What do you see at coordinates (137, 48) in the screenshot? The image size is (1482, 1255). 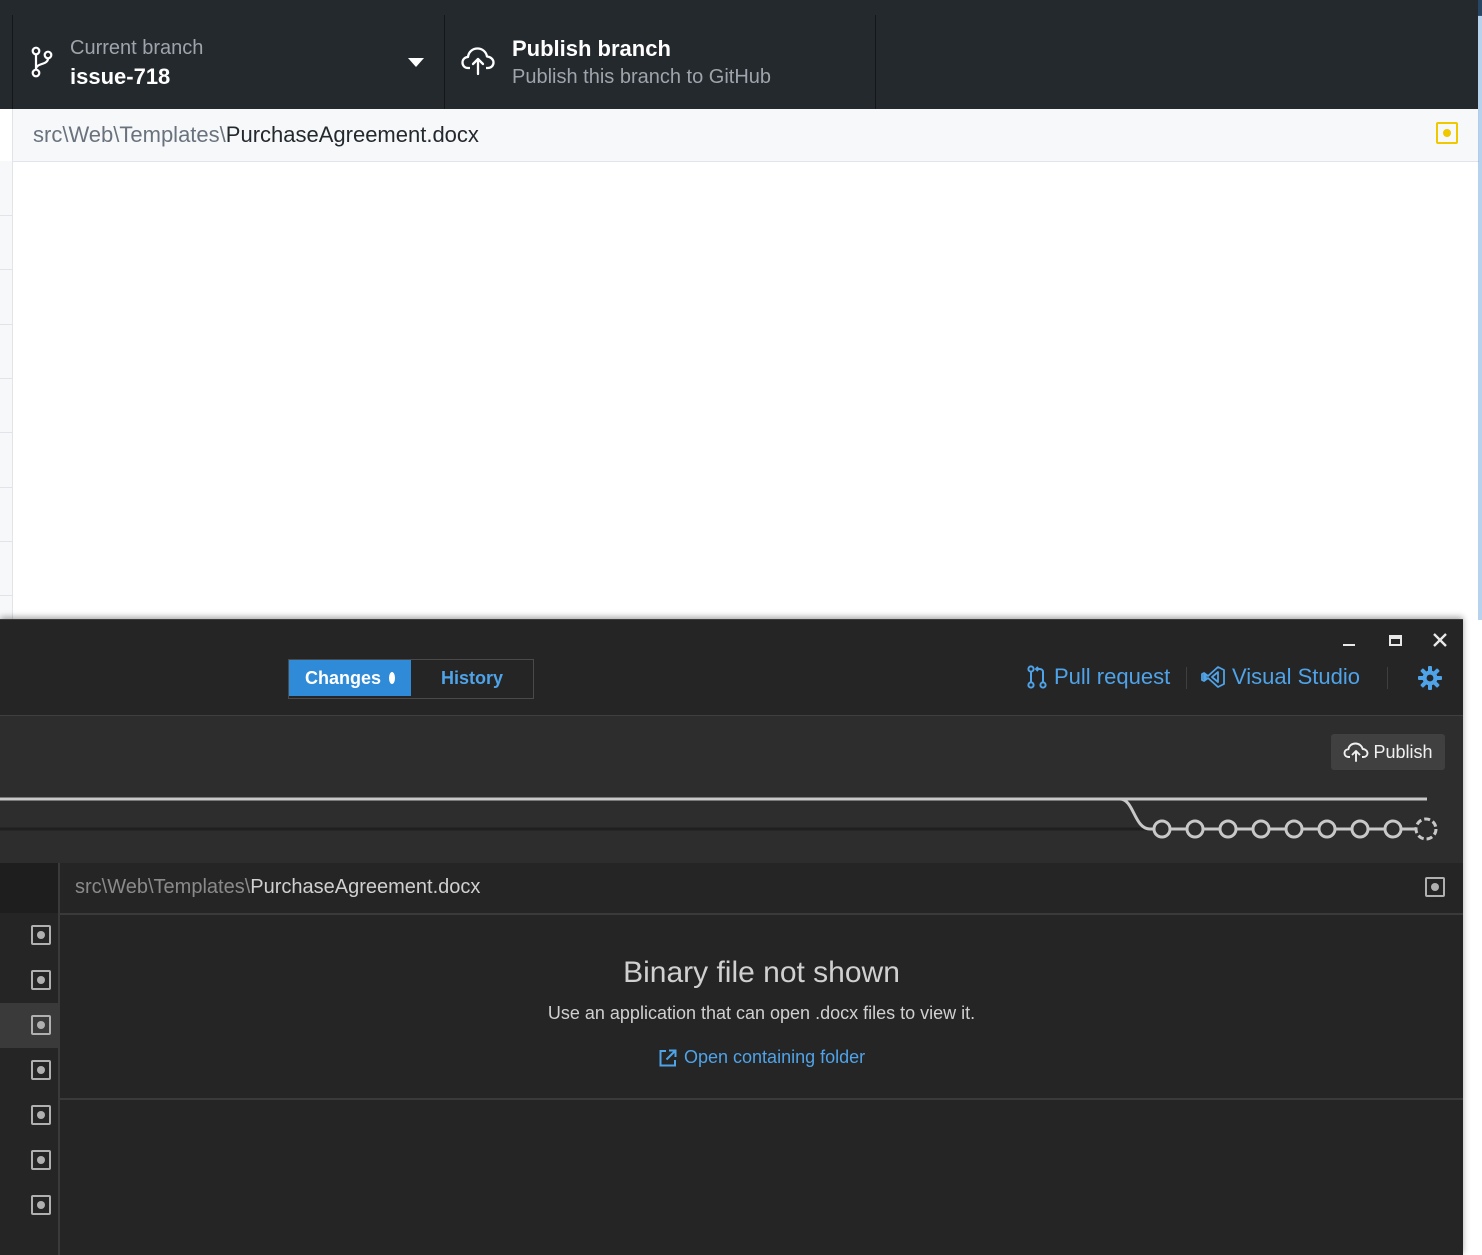 I see `current-branch-label: Current branch` at bounding box center [137, 48].